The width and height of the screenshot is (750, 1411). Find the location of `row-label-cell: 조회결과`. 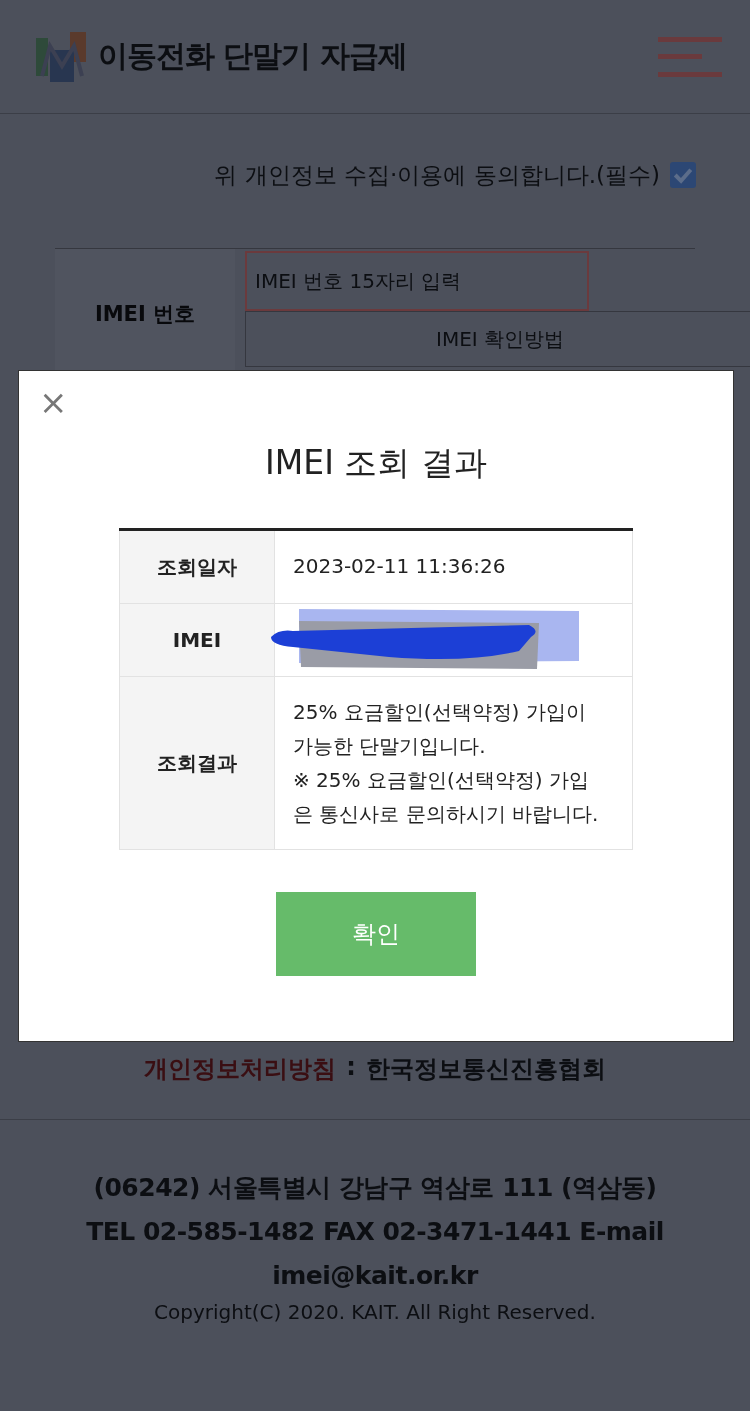

row-label-cell: 조회결과 is located at coordinates (197, 763).